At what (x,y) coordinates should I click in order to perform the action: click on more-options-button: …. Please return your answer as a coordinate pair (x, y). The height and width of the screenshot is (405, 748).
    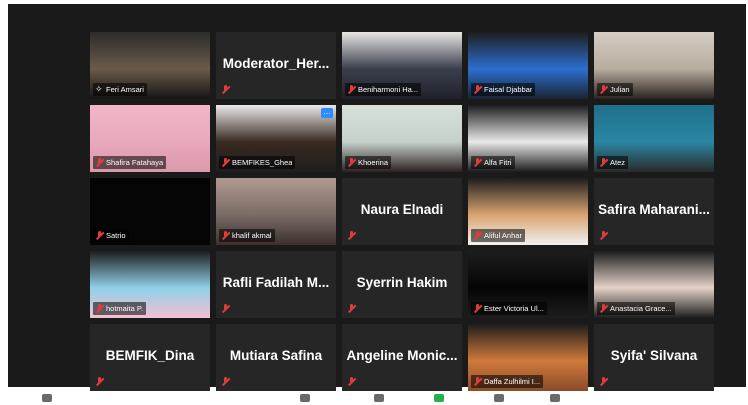
    Looking at the image, I should click on (327, 113).